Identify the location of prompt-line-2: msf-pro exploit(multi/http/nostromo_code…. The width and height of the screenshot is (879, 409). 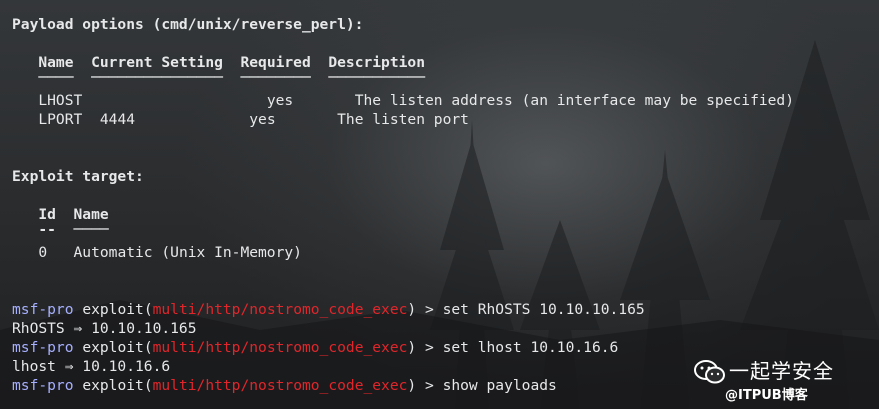
(315, 347).